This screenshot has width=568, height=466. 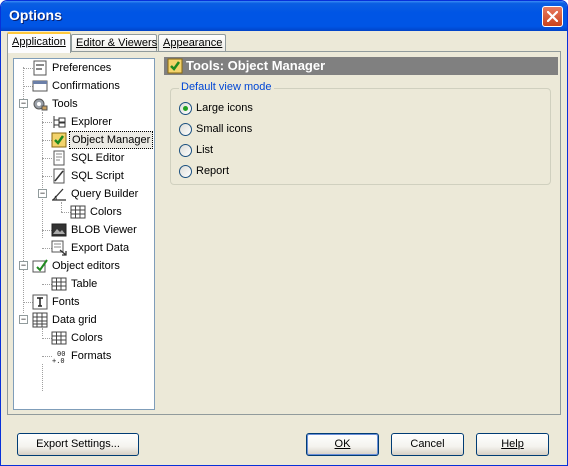 I want to click on button-label: OK, so click(x=342, y=444).